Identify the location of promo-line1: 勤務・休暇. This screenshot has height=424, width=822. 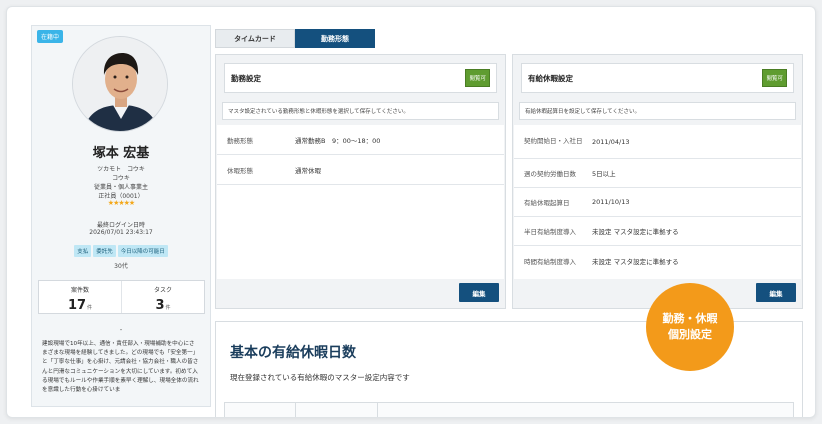
(690, 318).